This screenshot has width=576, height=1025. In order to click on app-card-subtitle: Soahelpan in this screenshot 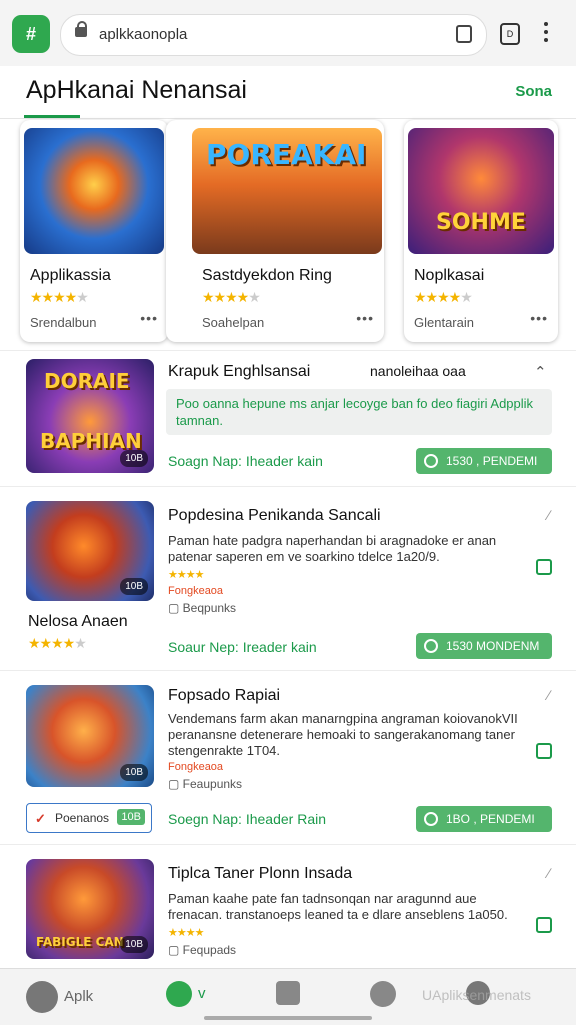, I will do `click(233, 322)`.